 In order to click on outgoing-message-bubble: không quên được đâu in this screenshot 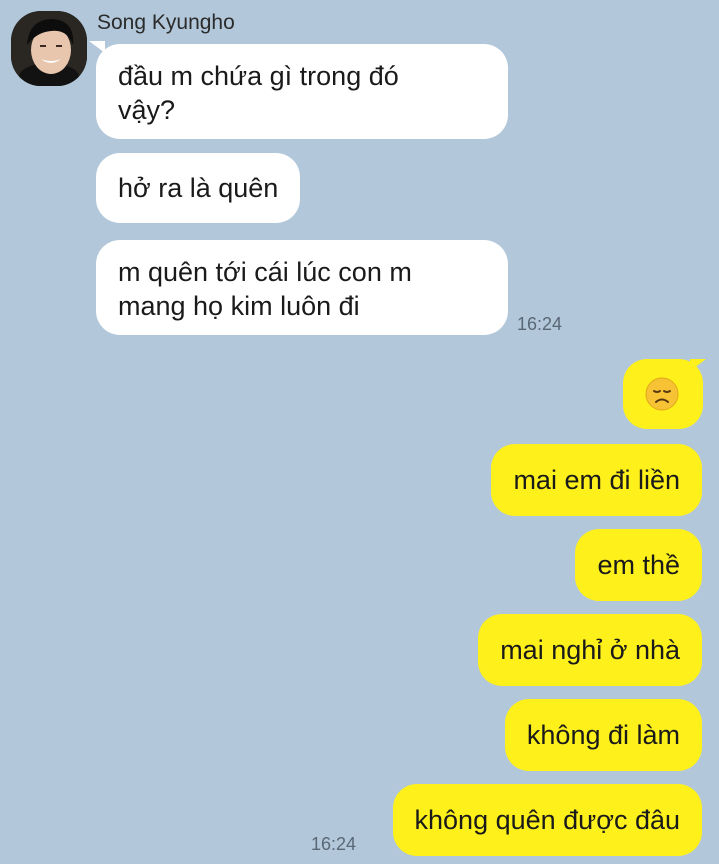, I will do `click(547, 820)`.